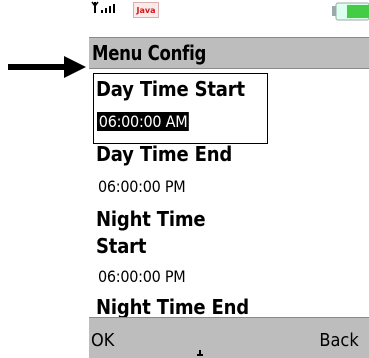 This screenshot has height=358, width=369. Describe the element at coordinates (103, 7) in the screenshot. I see `signal-bars-icon` at that location.